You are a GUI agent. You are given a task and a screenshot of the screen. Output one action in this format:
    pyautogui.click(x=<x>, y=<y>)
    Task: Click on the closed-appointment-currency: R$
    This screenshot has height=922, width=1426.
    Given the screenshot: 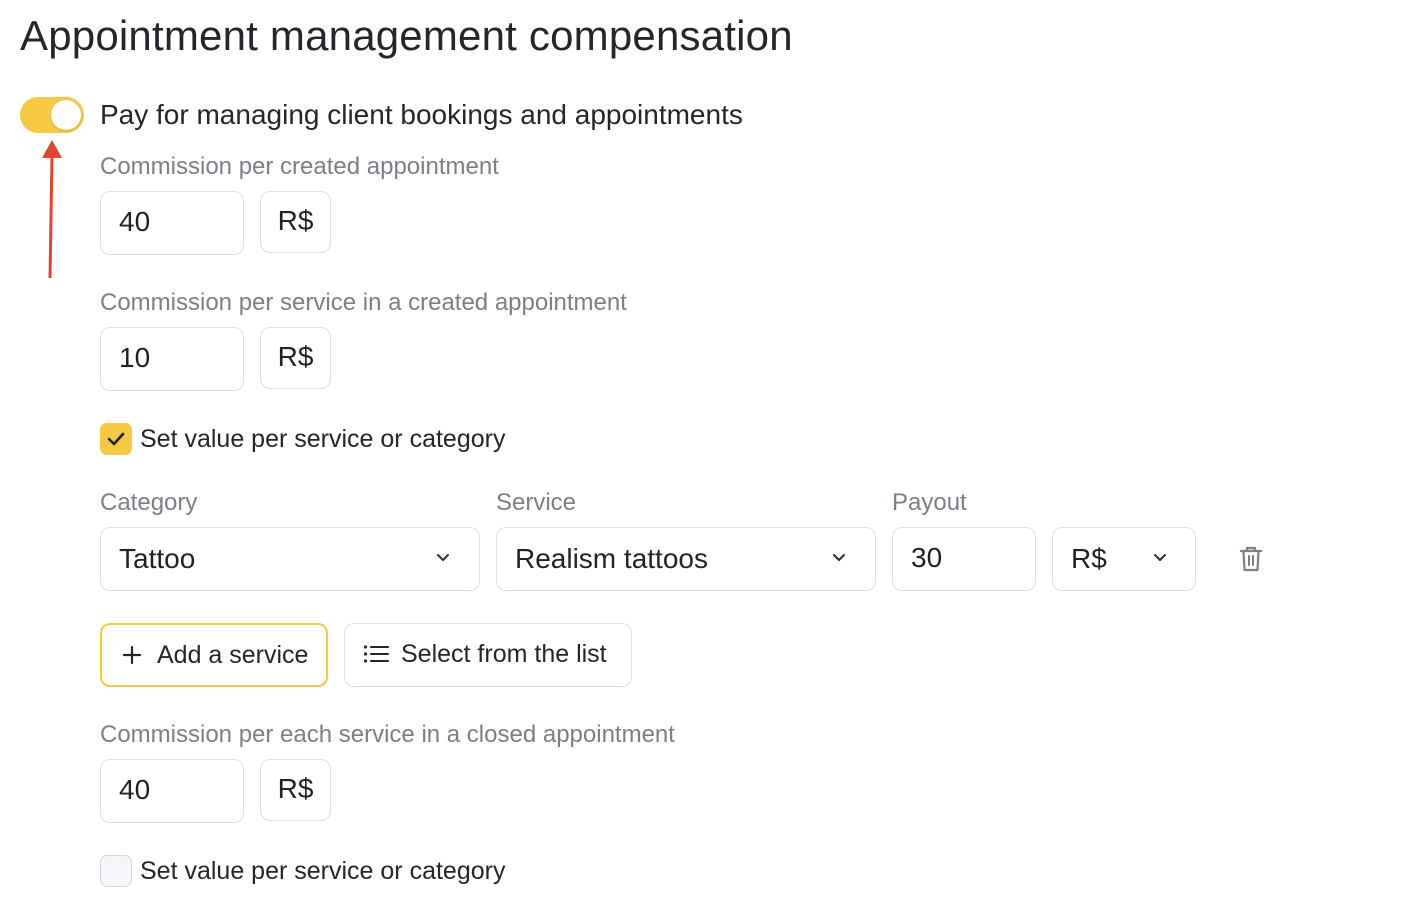 What is the action you would take?
    pyautogui.click(x=295, y=790)
    